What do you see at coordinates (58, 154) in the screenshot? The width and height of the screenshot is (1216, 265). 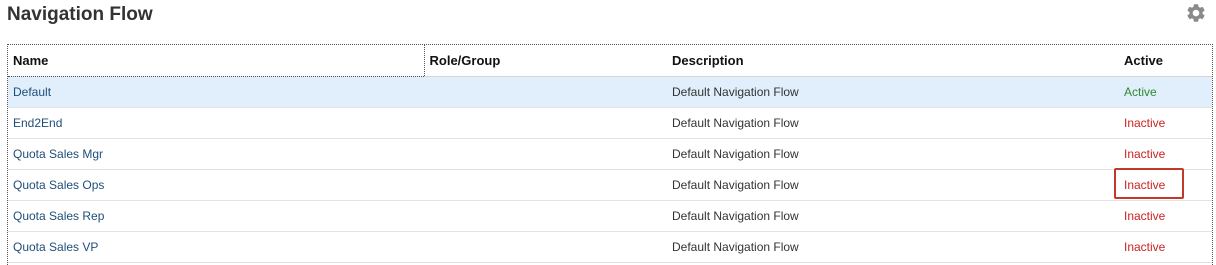 I see `flow-name-link: Quota Sales Mgr` at bounding box center [58, 154].